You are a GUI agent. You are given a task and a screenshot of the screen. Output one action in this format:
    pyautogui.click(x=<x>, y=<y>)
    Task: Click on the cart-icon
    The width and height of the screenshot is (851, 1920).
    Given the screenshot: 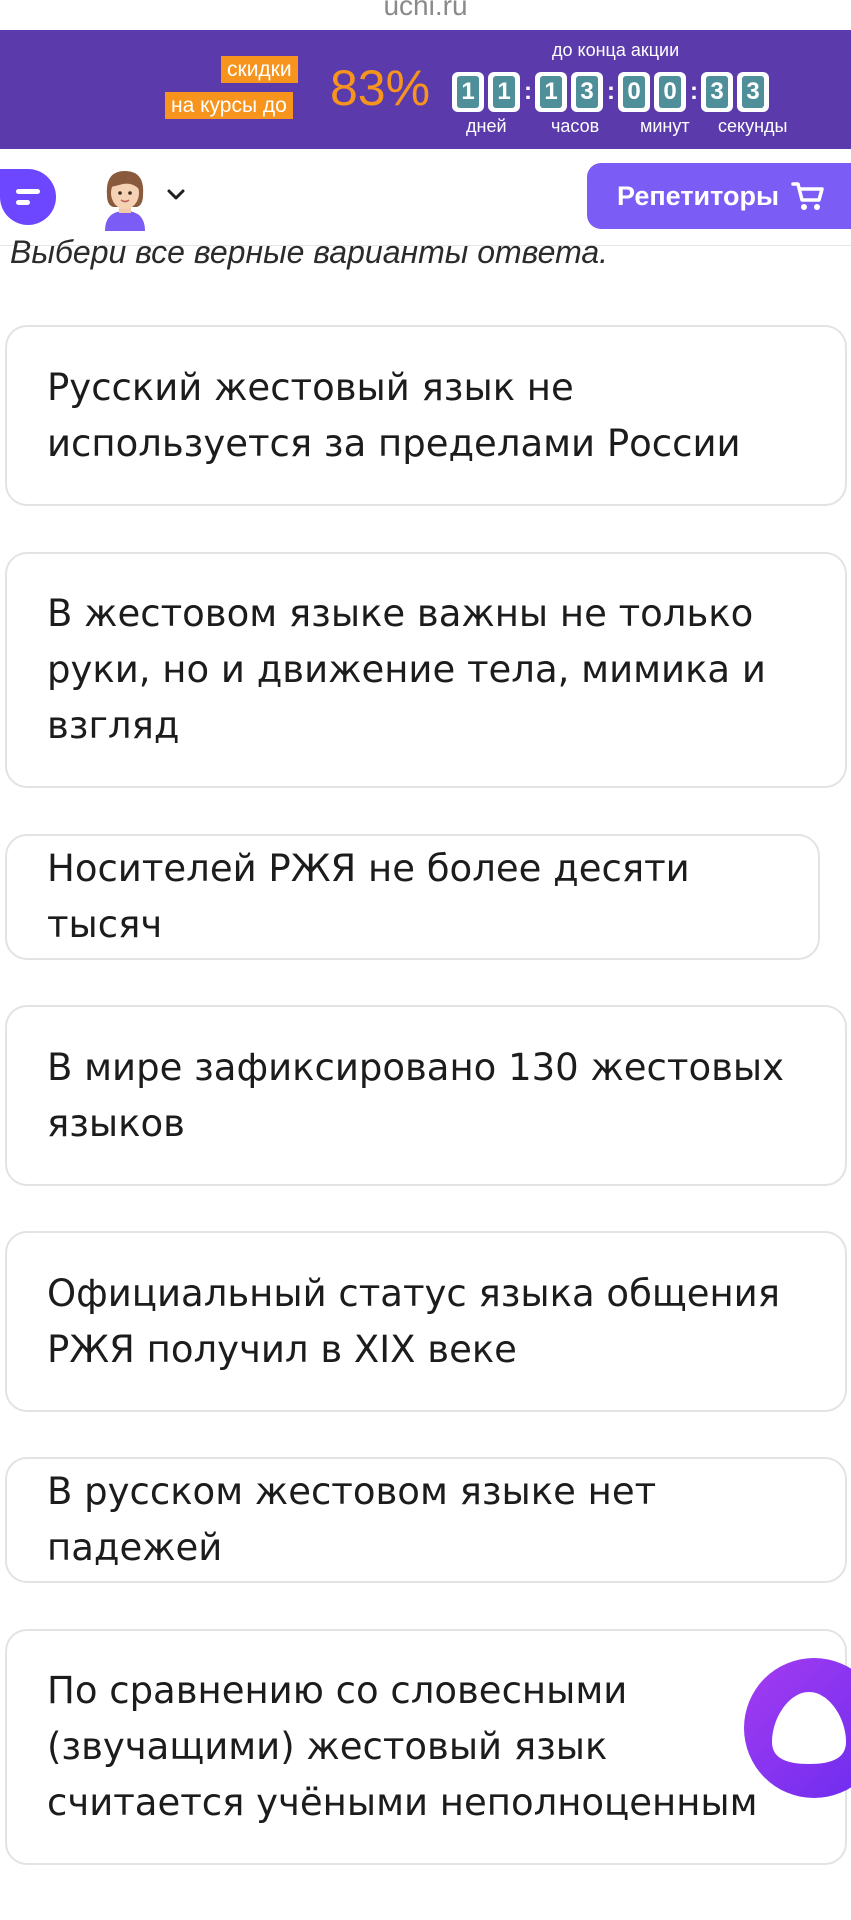 What is the action you would take?
    pyautogui.click(x=807, y=196)
    